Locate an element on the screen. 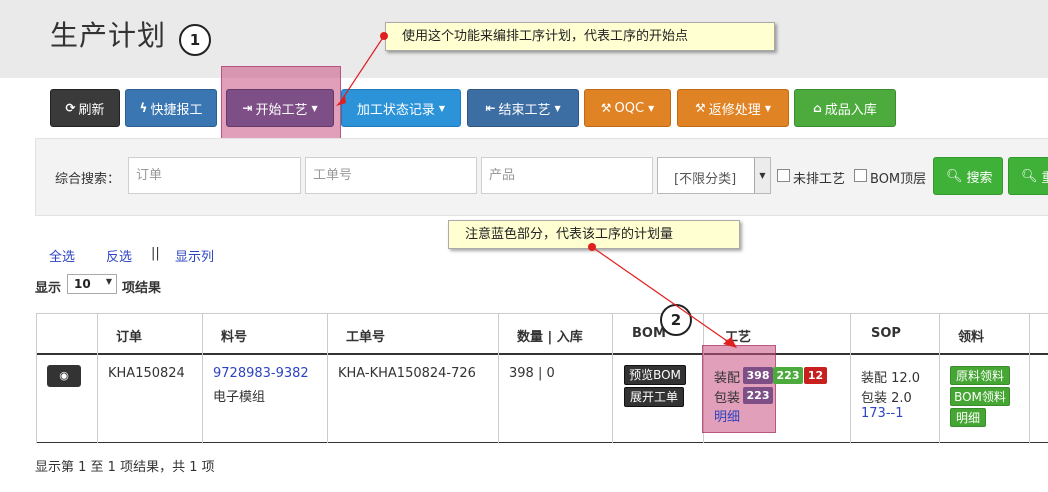 This screenshot has width=1048, height=492. table-info: 显示第 1 至 1 项结果，共 1 项 is located at coordinates (125, 467).